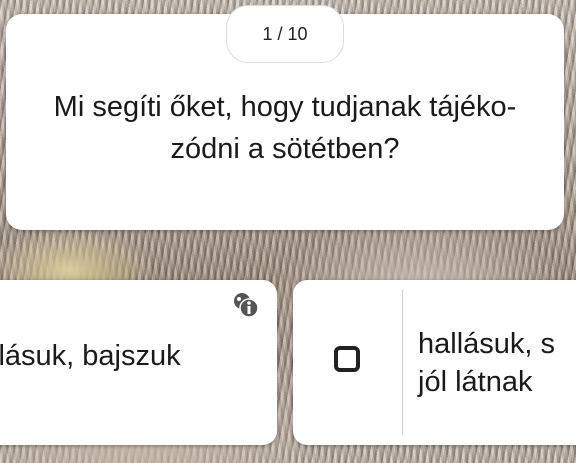 This screenshot has width=576, height=463. I want to click on answer-right-line-2: jól látnak, so click(475, 382).